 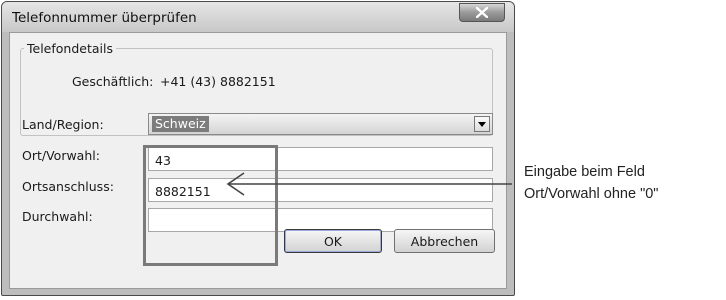 What do you see at coordinates (584, 172) in the screenshot?
I see `annotation-line-1: Eingabe beim Feld` at bounding box center [584, 172].